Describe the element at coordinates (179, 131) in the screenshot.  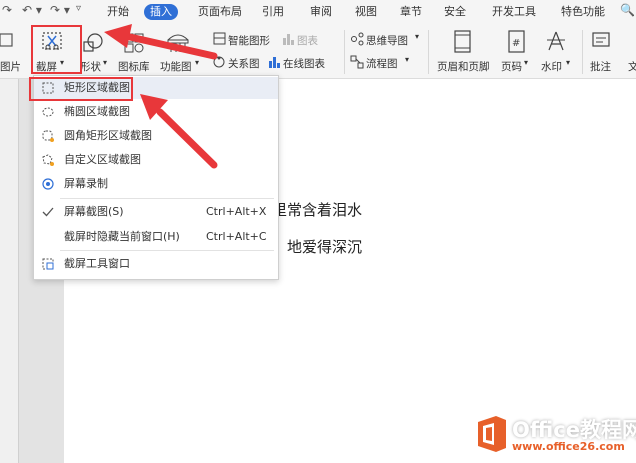
I see `arrow-to-rect-capture` at that location.